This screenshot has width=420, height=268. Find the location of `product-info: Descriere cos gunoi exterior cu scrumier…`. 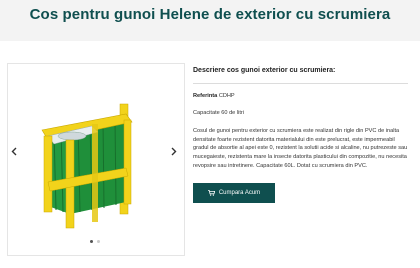

product-info: Descriere cos gunoi exterior cu scrumier… is located at coordinates (300, 70).